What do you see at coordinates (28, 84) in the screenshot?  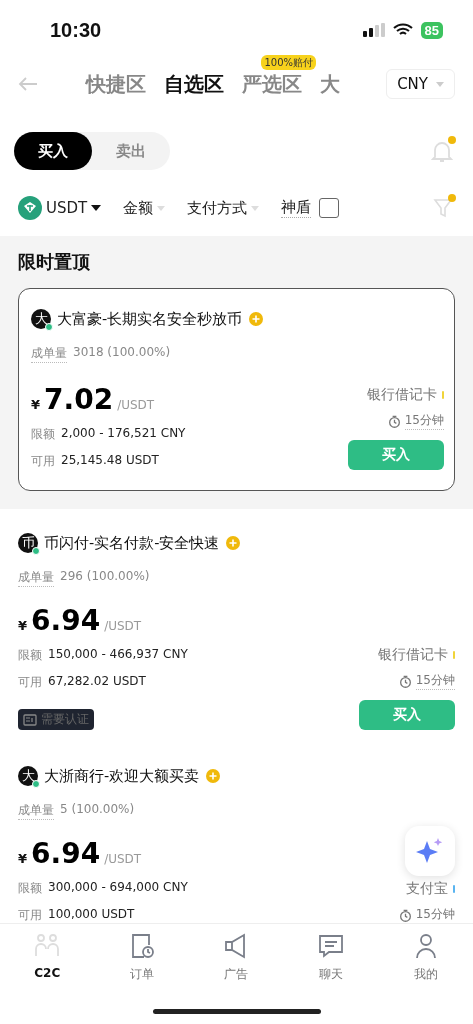 I see `back-arrow-icon` at bounding box center [28, 84].